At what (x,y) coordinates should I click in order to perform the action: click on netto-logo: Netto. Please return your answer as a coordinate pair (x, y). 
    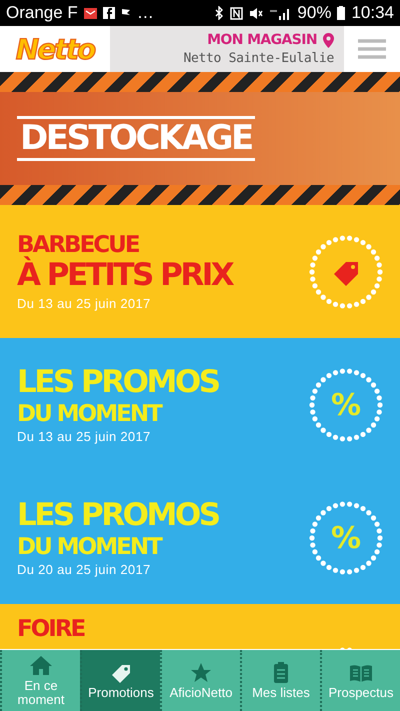
    Looking at the image, I should click on (55, 49).